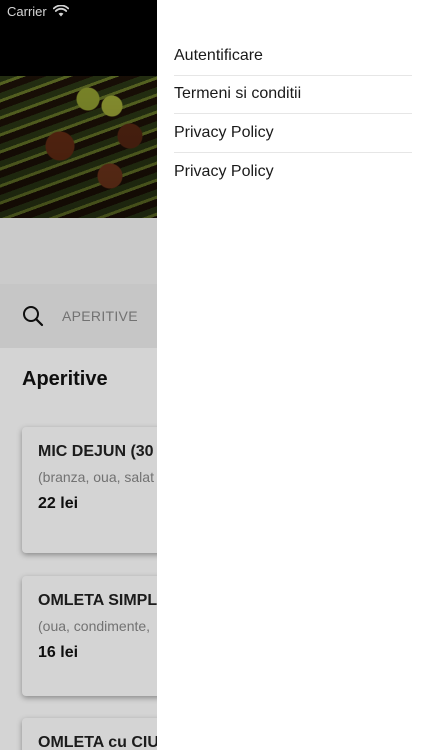  Describe the element at coordinates (293, 95) in the screenshot. I see `drawer-item-termeni-si-conditii: Termeni si conditii` at that location.